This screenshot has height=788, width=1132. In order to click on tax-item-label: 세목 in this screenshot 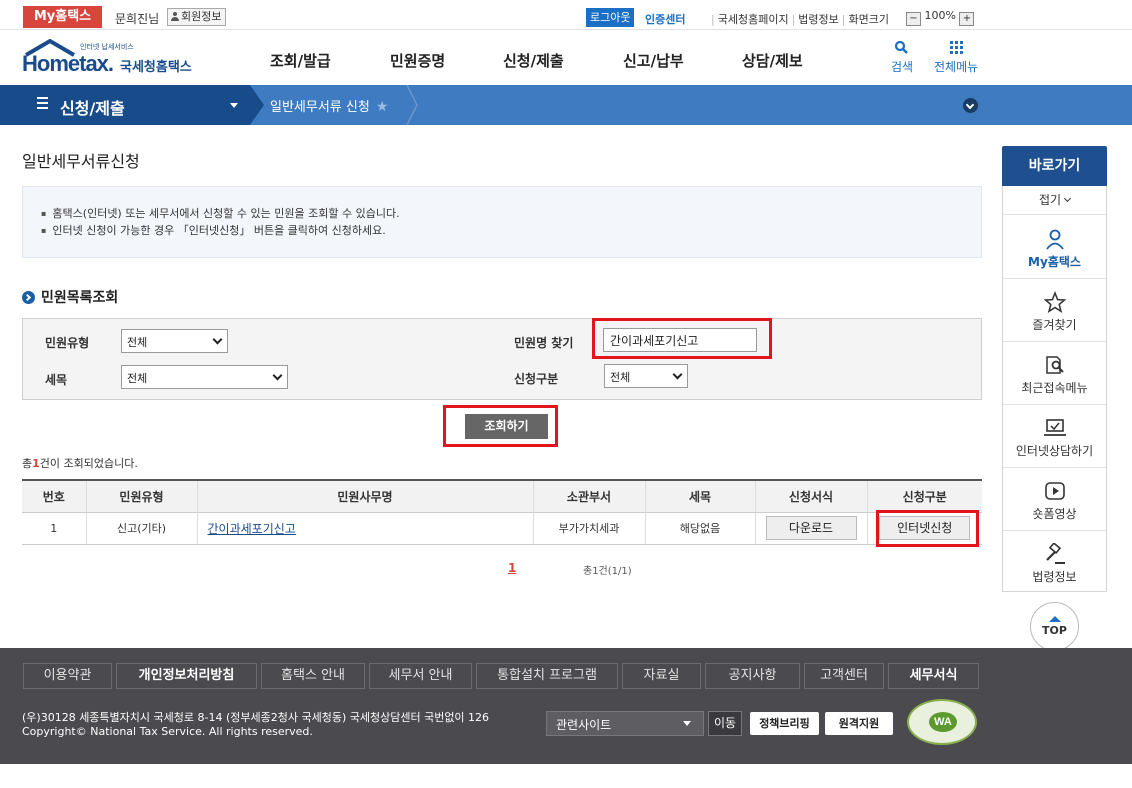, I will do `click(56, 380)`.